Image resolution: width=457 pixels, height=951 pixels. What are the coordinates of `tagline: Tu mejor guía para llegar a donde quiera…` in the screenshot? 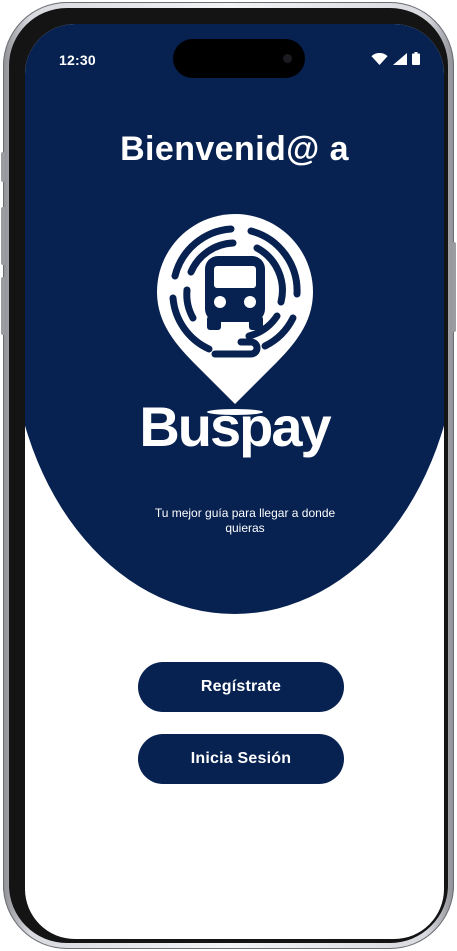 It's located at (245, 520).